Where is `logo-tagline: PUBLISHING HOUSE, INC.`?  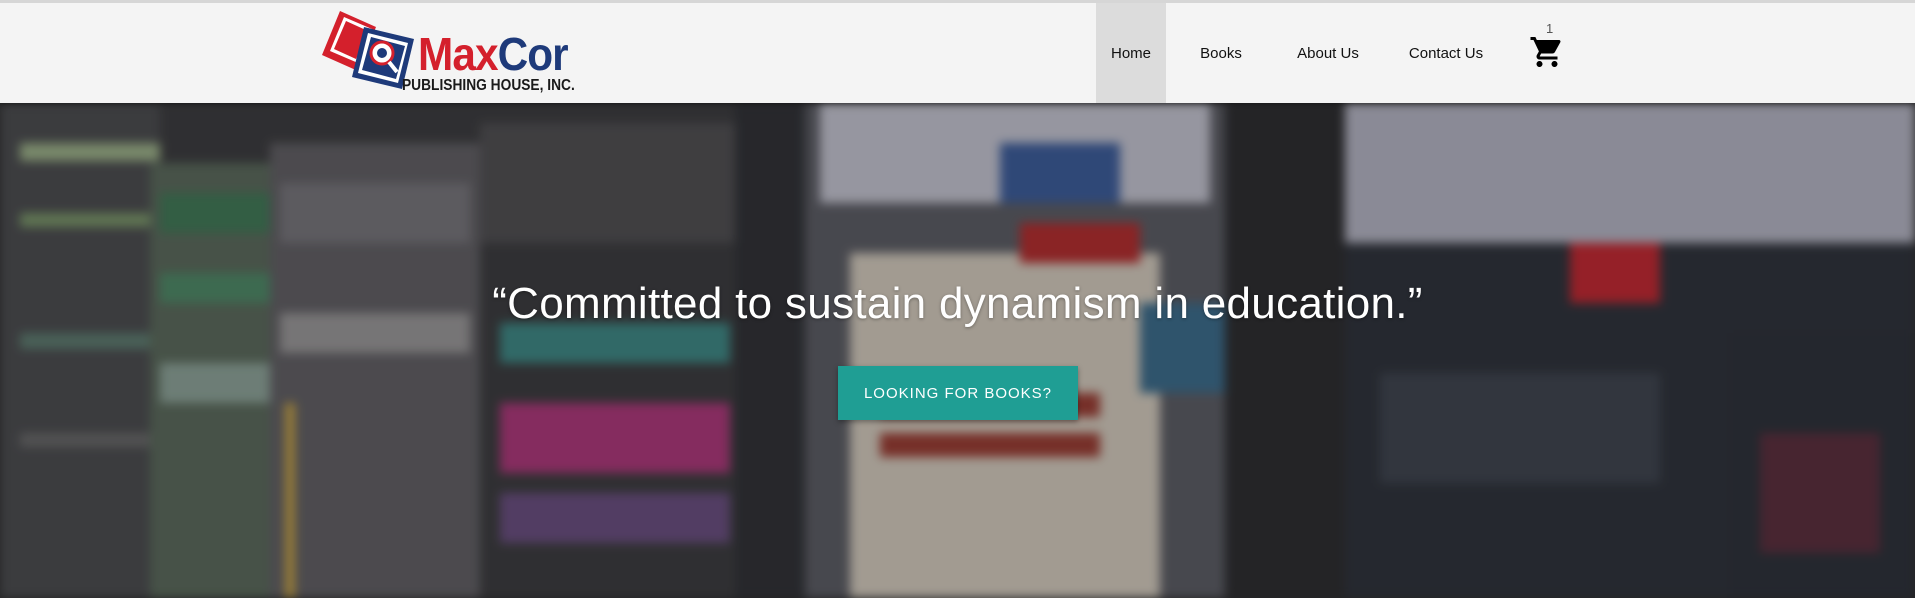
logo-tagline: PUBLISHING HOUSE, INC. is located at coordinates (488, 85).